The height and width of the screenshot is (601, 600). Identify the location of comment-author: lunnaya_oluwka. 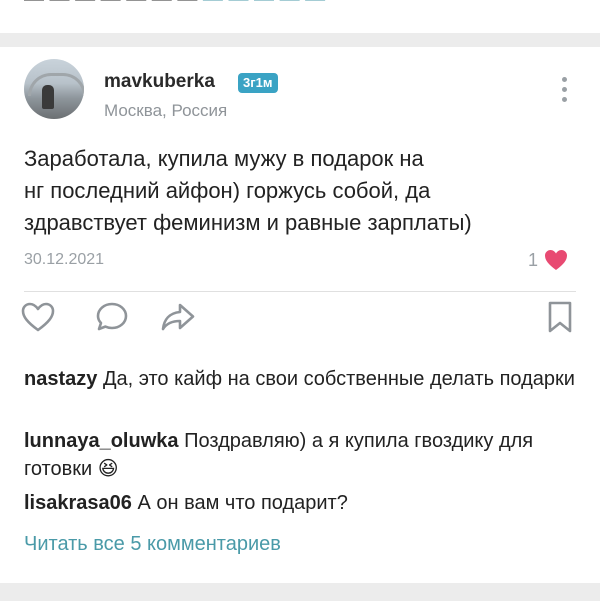
(101, 441).